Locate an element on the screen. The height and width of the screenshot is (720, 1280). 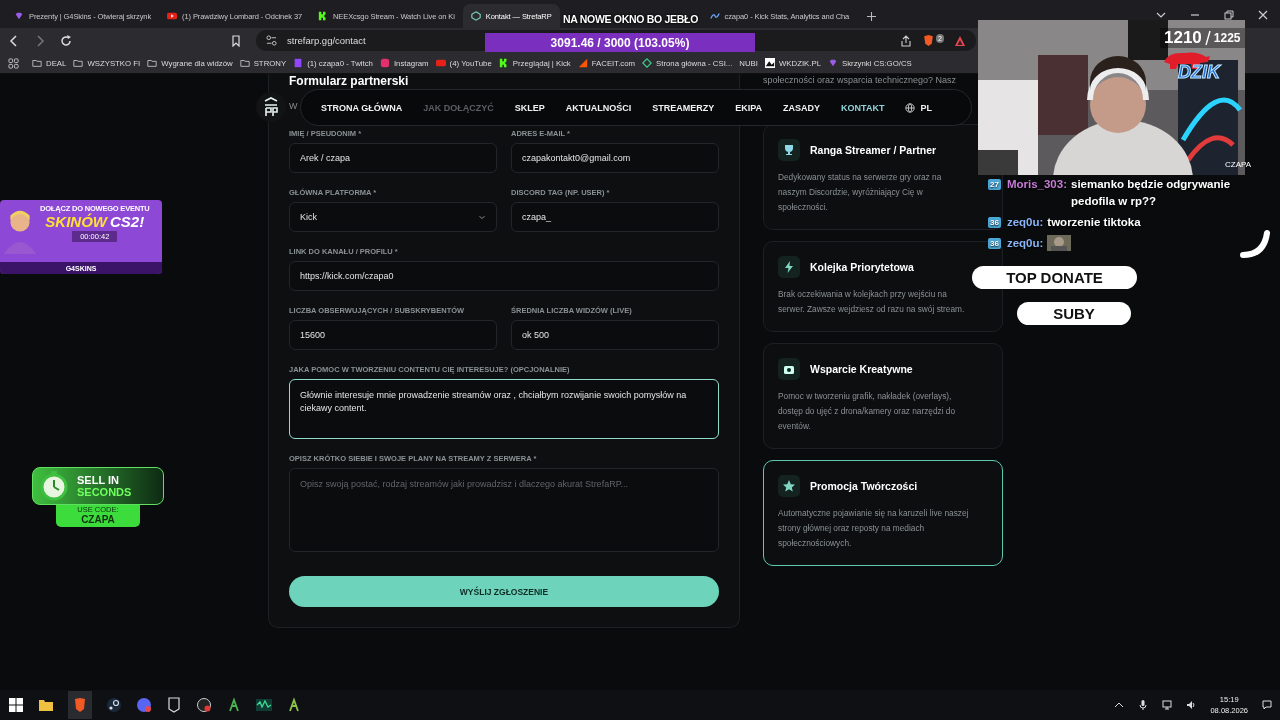
chat-text: siemanko będzie odgrywanie pedofila w rp?? is located at coordinates (1151, 193).